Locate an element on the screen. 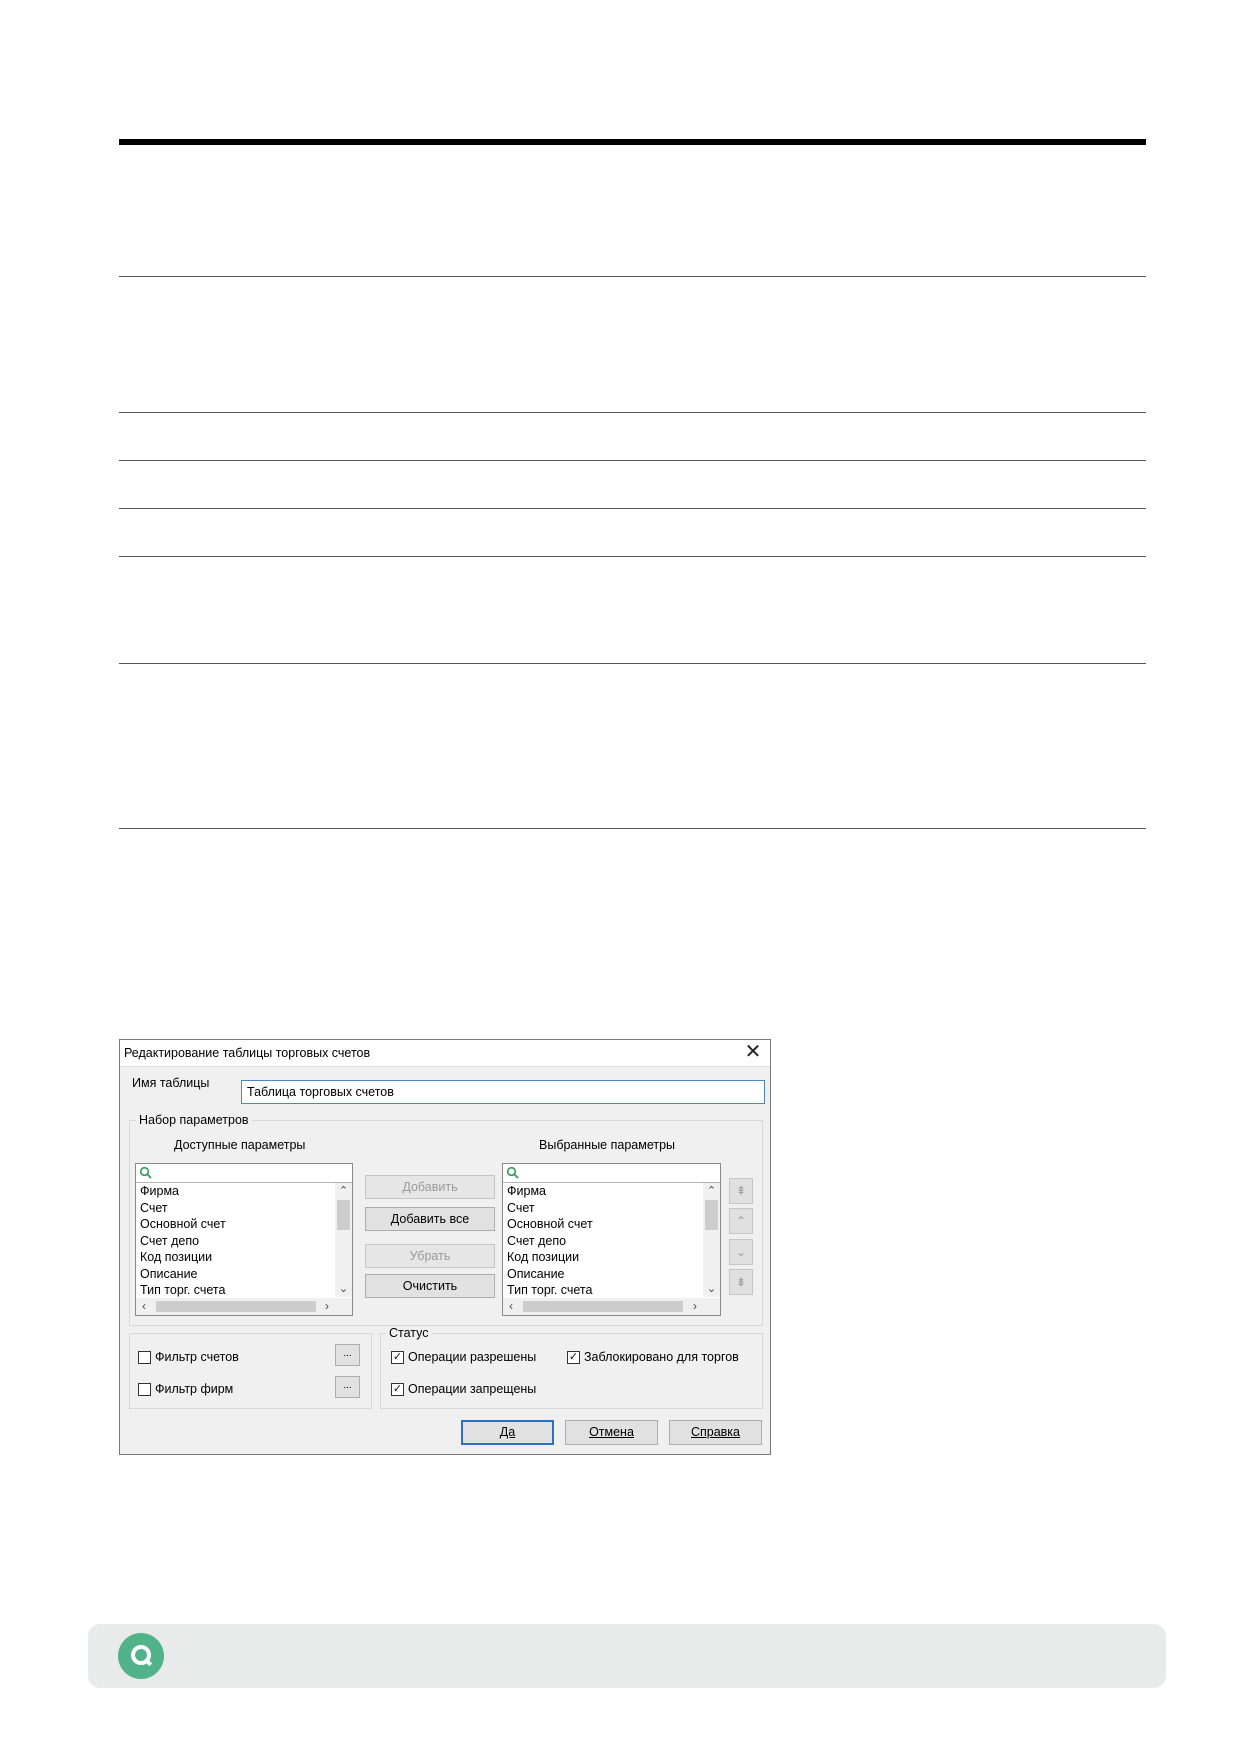  move-to-bottom-icon: ⇟ is located at coordinates (741, 1282).